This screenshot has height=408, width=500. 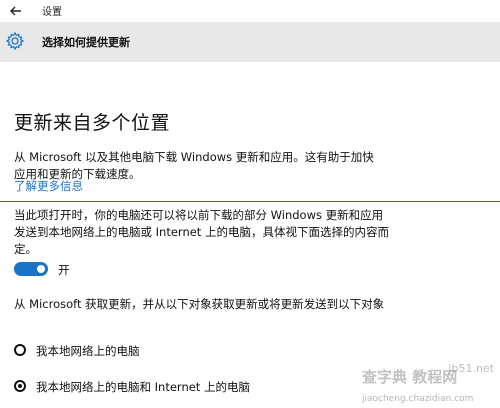 What do you see at coordinates (410, 377) in the screenshot?
I see `watermark-text-primary: 查字典 教程网` at bounding box center [410, 377].